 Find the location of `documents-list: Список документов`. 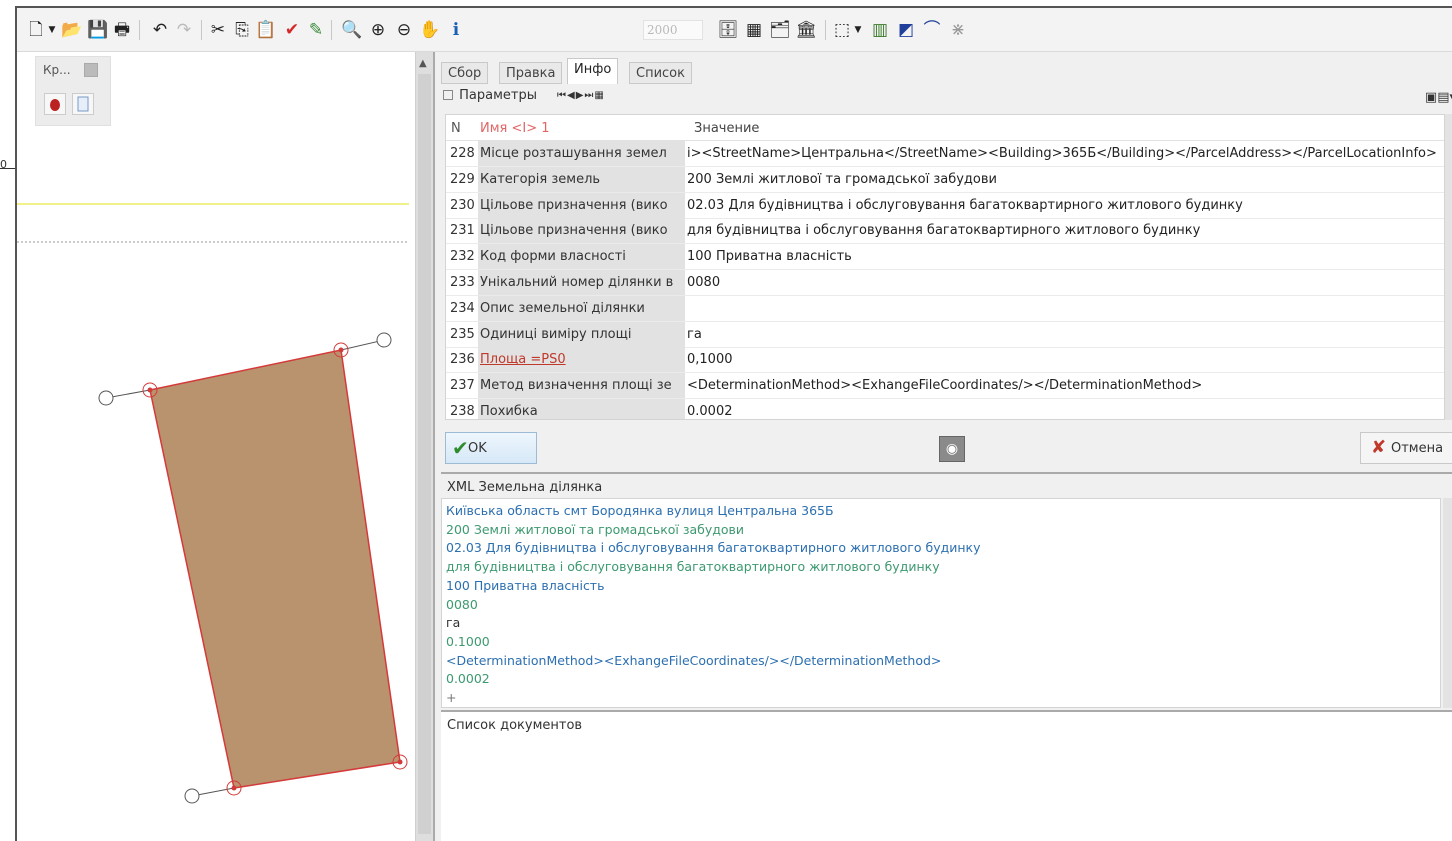

documents-list: Список документов is located at coordinates (946, 775).